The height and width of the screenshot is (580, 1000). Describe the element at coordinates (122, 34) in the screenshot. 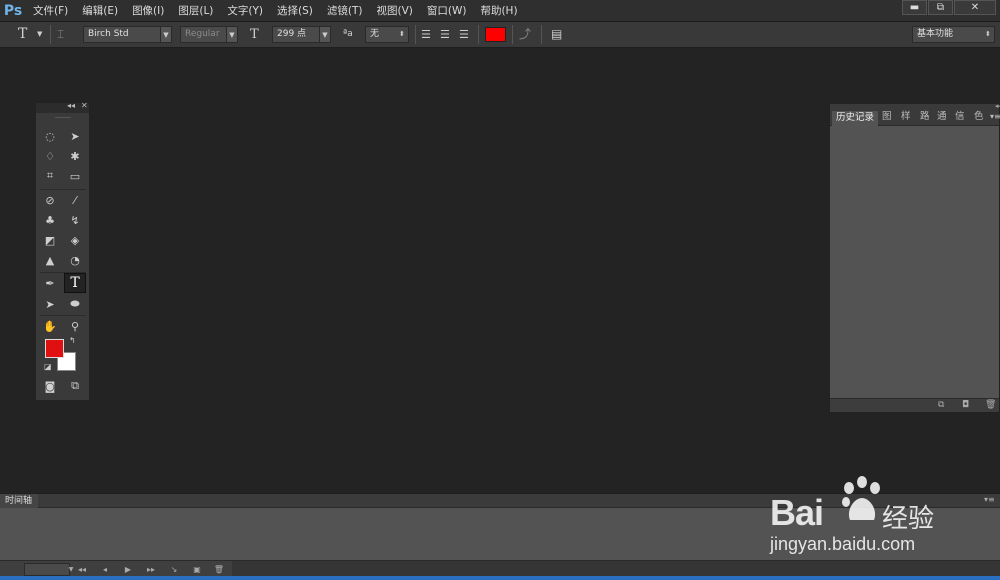

I see `font-family-select: Birch Std` at that location.